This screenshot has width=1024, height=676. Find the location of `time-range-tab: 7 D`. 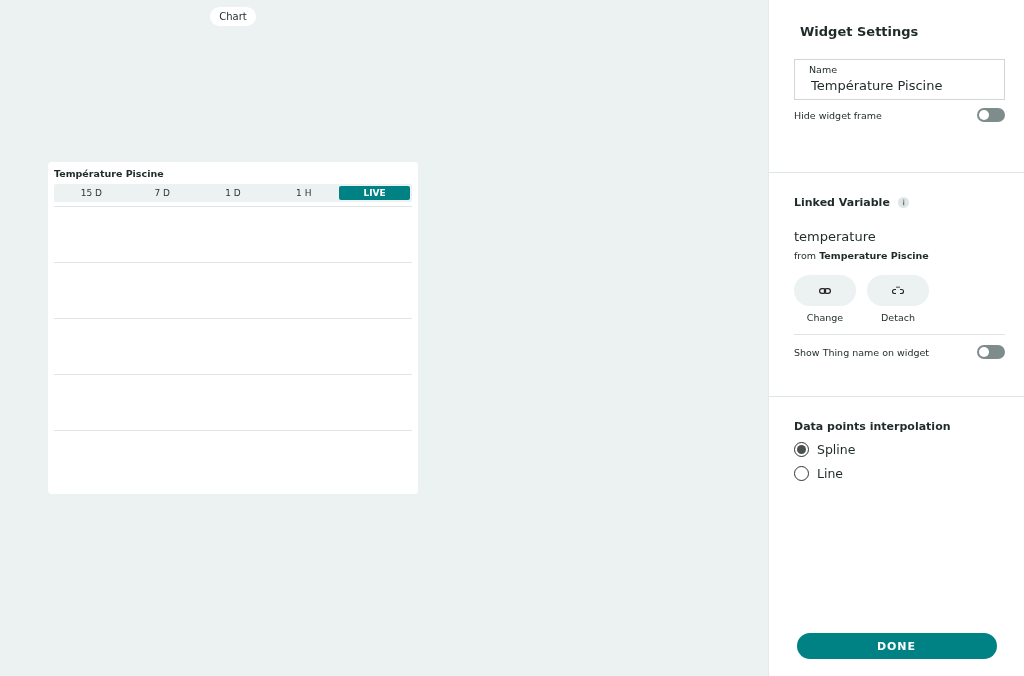

time-range-tab: 7 D is located at coordinates (162, 193).